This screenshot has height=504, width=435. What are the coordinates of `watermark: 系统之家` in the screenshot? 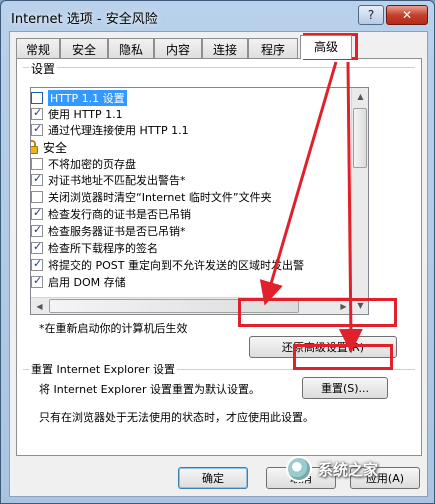 It's located at (332, 469).